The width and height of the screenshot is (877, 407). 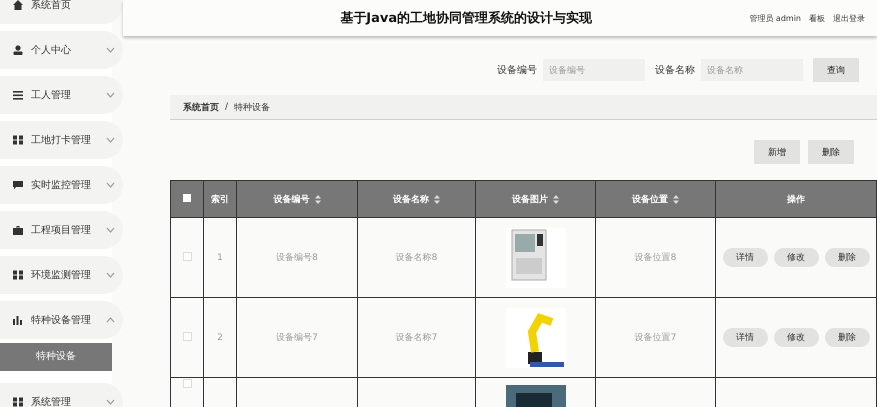 I want to click on search-button: 查询, so click(x=836, y=70).